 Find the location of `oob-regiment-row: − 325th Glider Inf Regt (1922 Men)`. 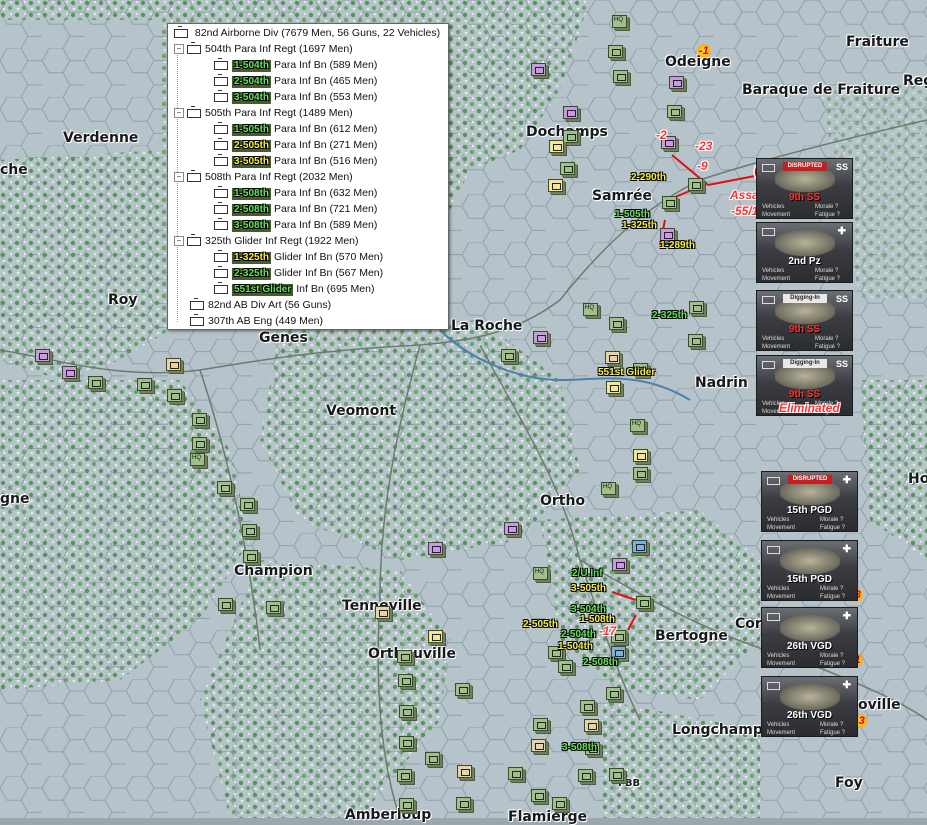

oob-regiment-row: − 325th Glider Inf Regt (1922 Men) is located at coordinates (266, 241).